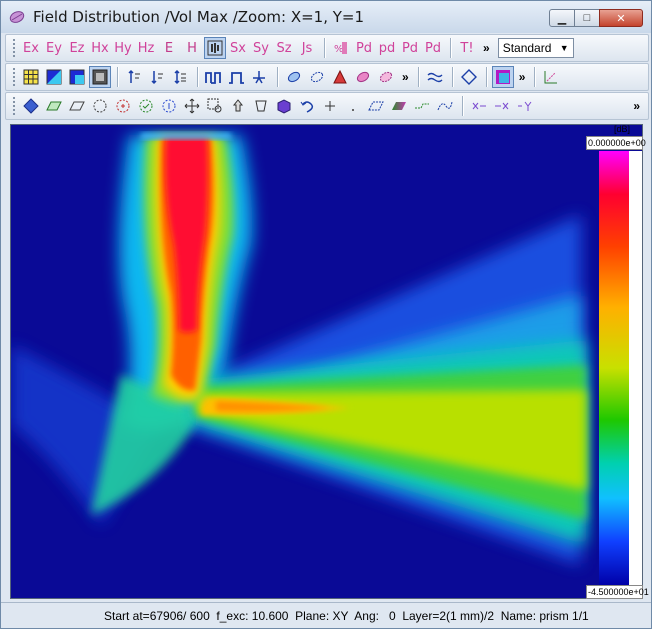  Describe the element at coordinates (294, 77) in the screenshot. I see `lens-icon` at that location.